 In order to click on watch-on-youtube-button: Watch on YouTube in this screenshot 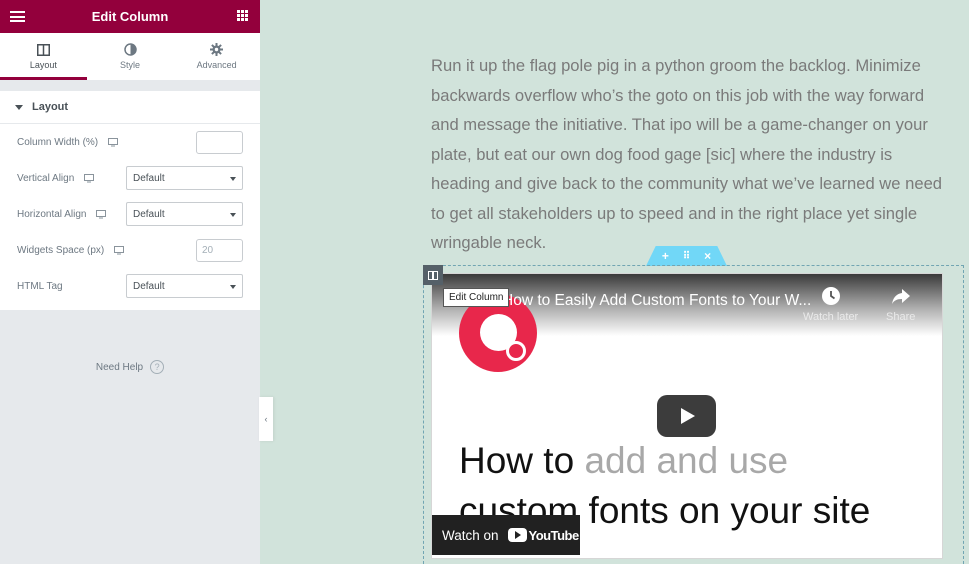, I will do `click(506, 535)`.